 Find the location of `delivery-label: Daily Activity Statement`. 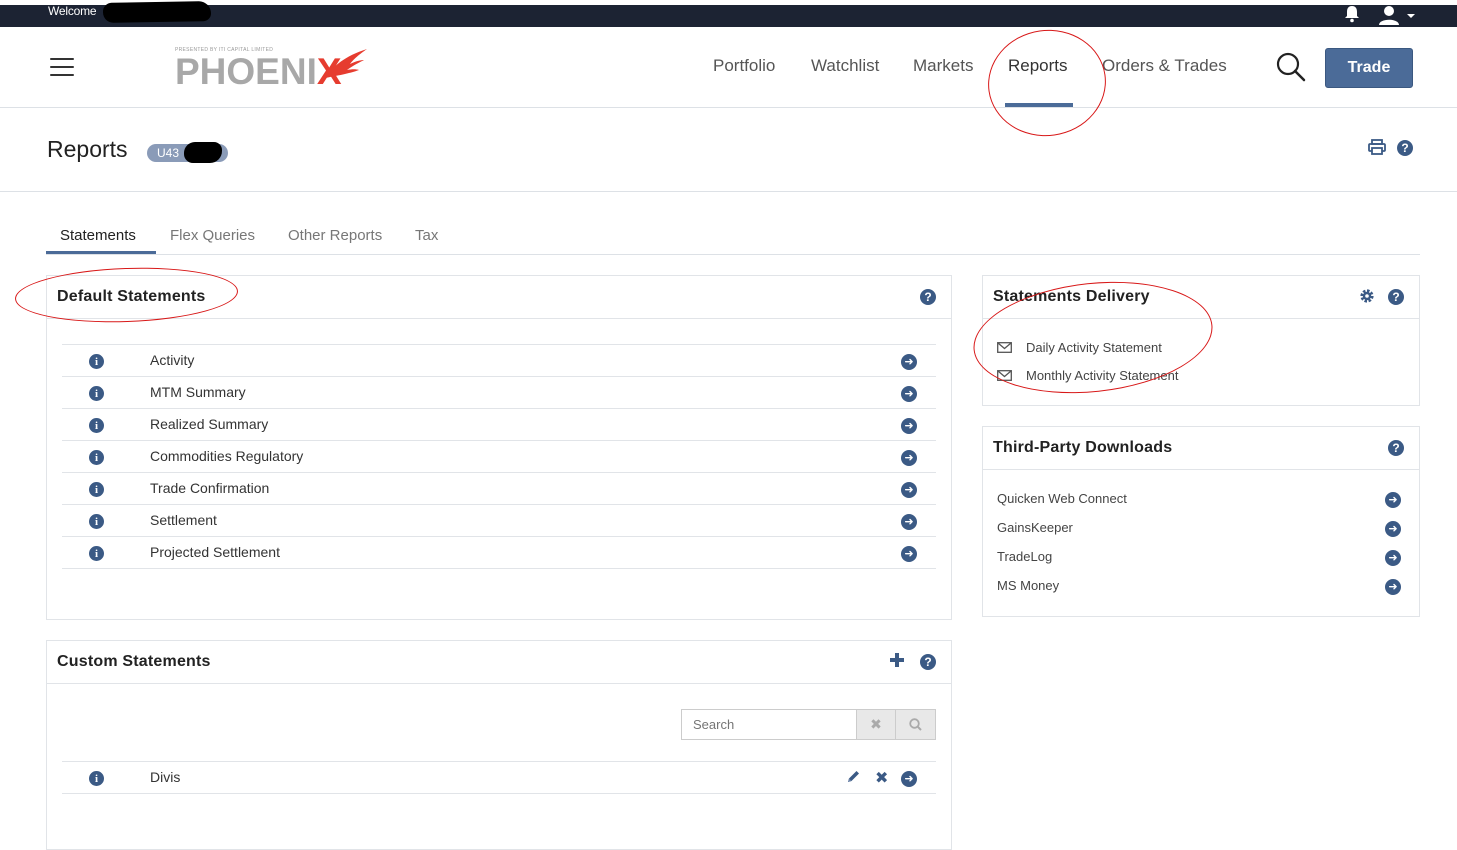

delivery-label: Daily Activity Statement is located at coordinates (1094, 347).